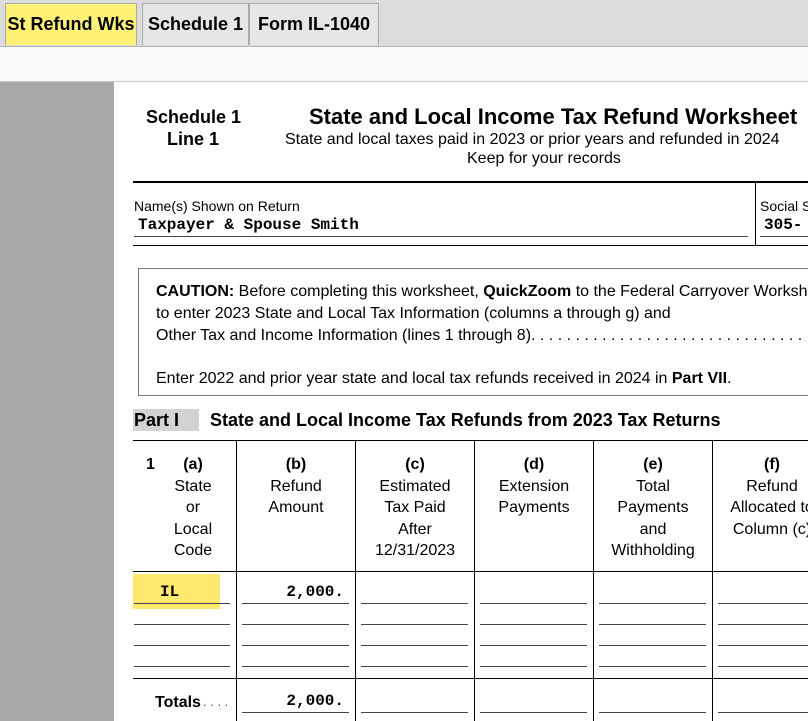 The height and width of the screenshot is (721, 808). I want to click on column-header-text: Extension, so click(534, 486).